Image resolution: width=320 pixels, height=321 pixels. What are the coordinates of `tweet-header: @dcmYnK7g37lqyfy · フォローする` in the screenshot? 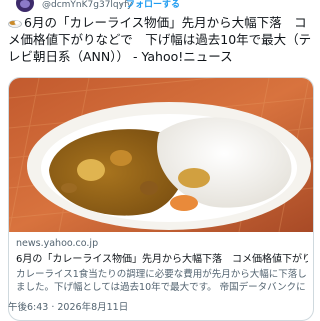 It's located at (160, 7).